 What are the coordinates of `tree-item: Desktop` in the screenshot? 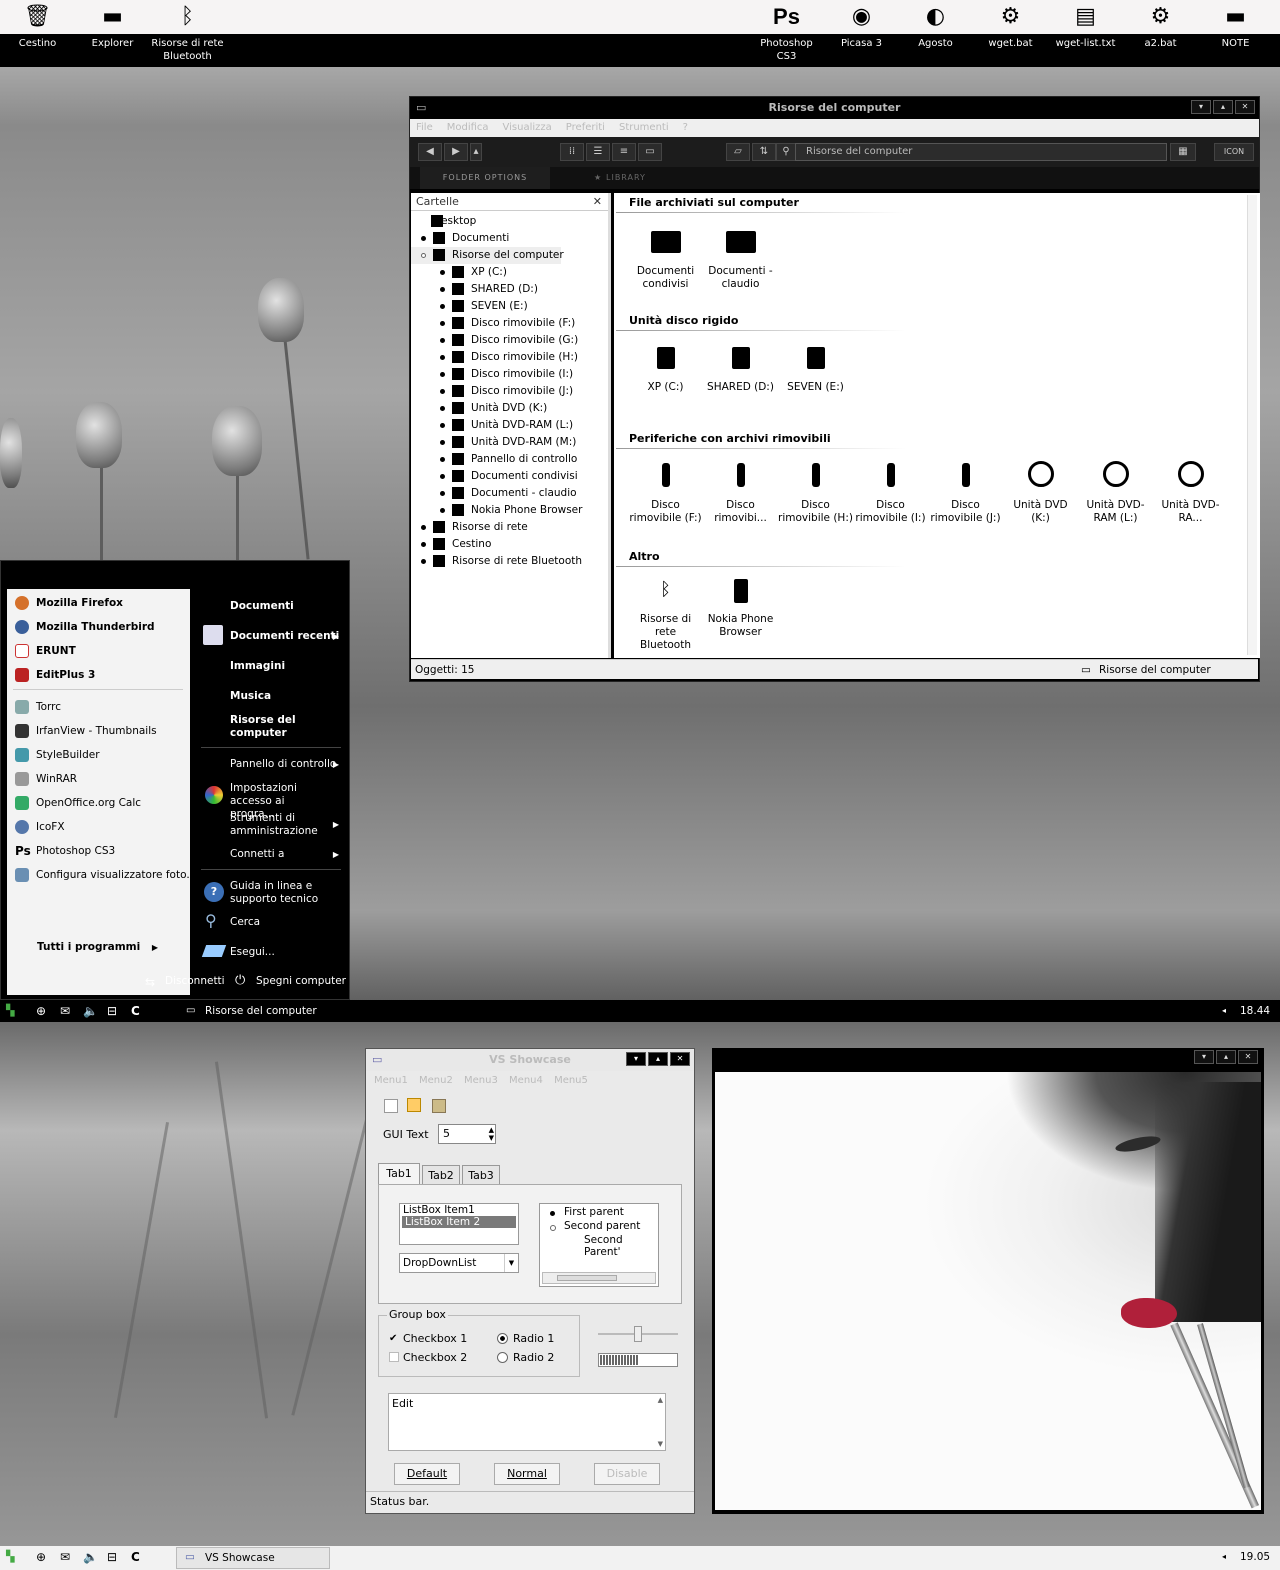 It's located at (509, 221).